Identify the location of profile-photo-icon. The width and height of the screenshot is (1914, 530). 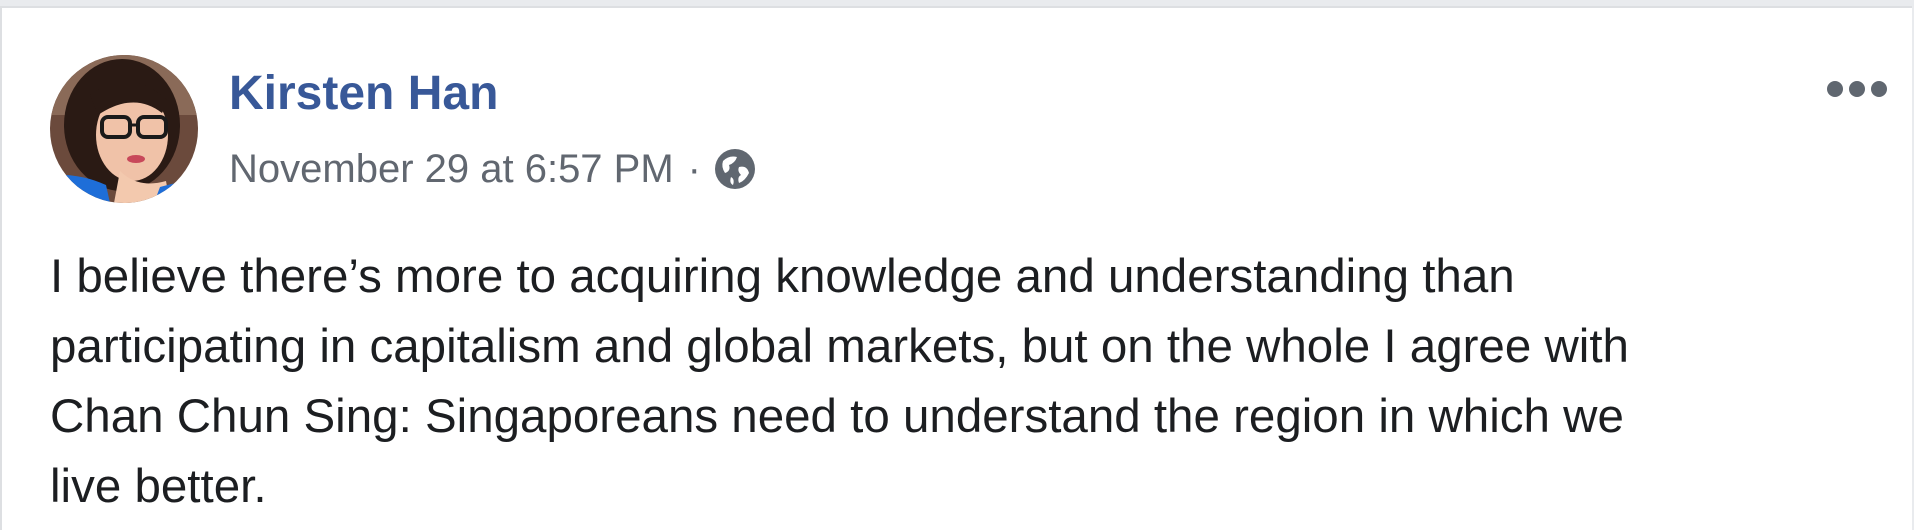
(124, 129).